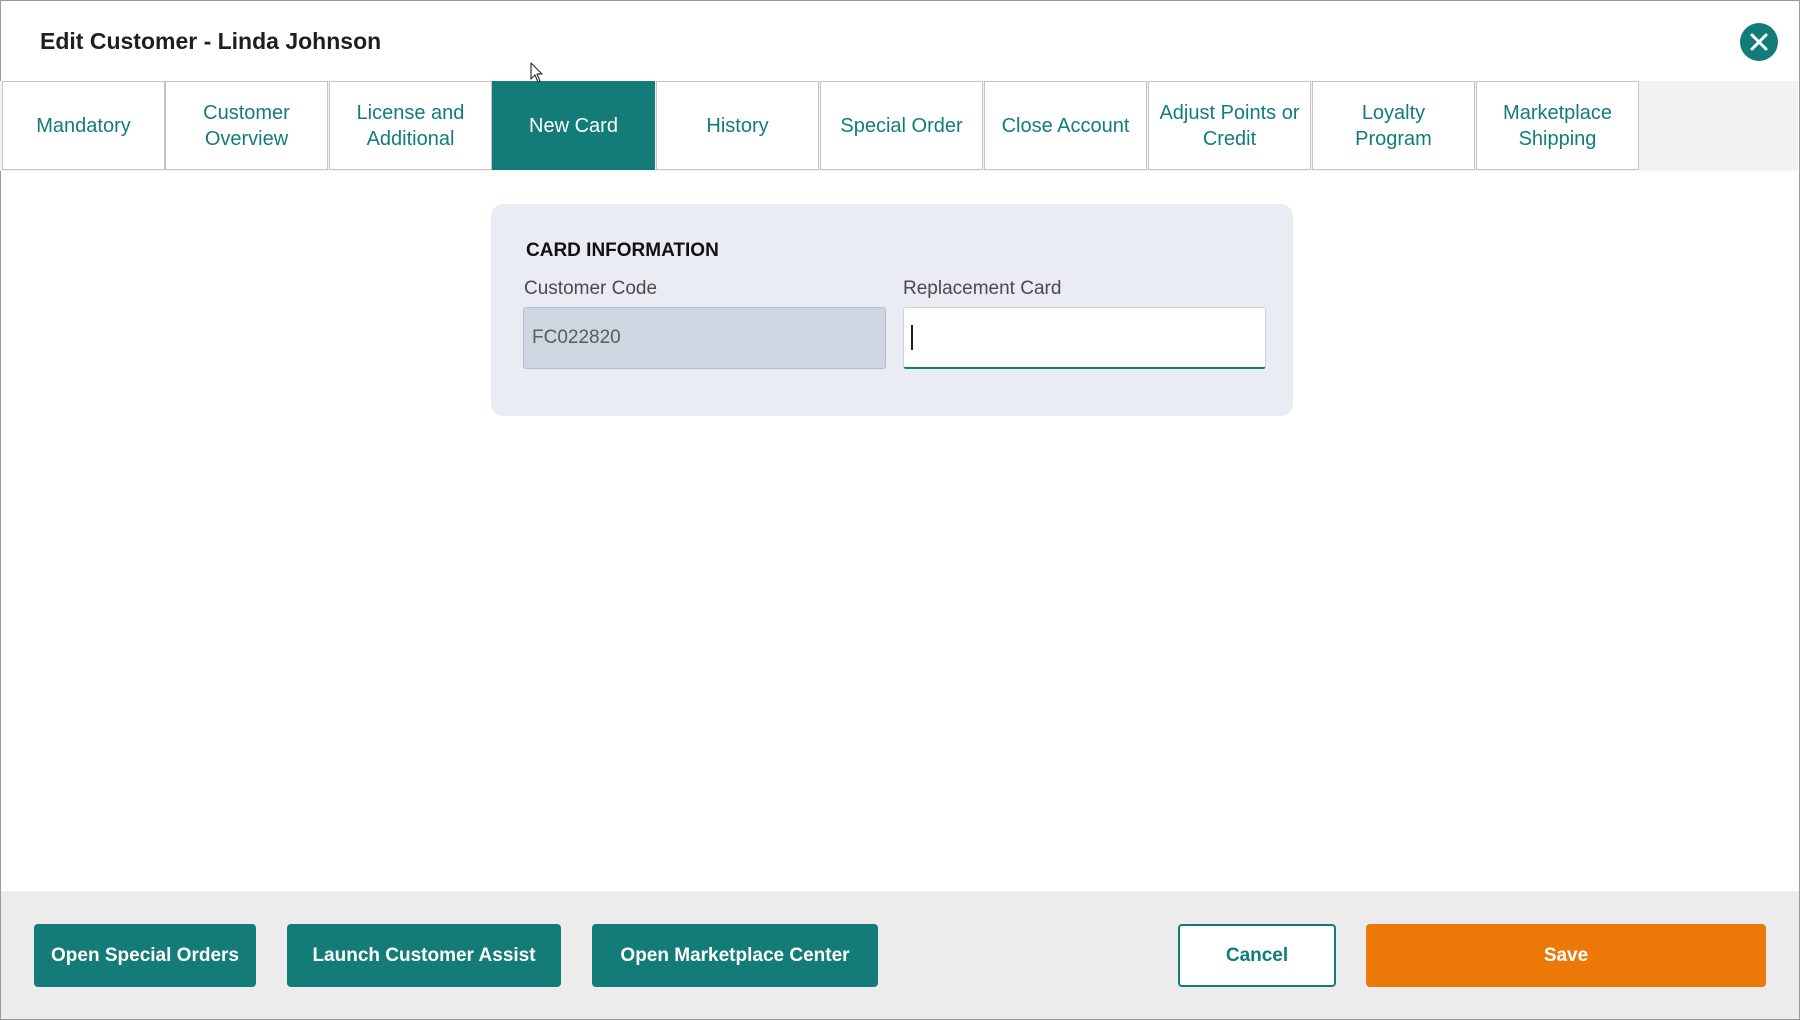 The image size is (1800, 1020). What do you see at coordinates (536, 72) in the screenshot?
I see `mouse-pointer-icon` at bounding box center [536, 72].